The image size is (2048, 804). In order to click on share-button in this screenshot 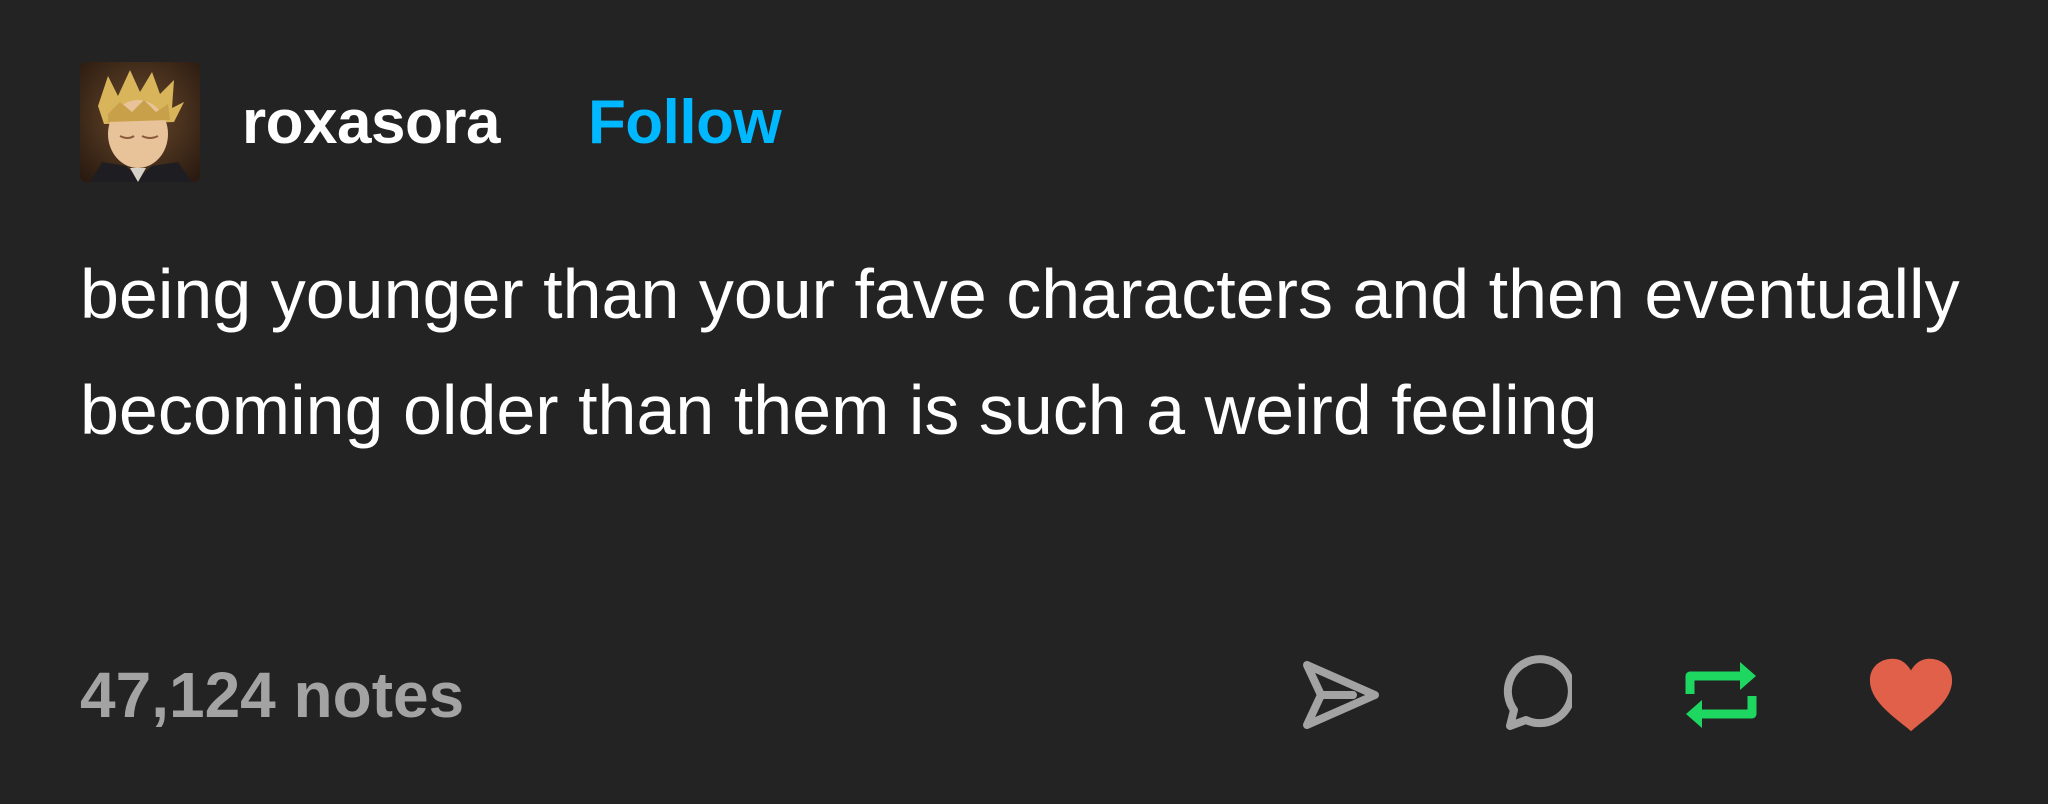, I will do `click(1341, 695)`.